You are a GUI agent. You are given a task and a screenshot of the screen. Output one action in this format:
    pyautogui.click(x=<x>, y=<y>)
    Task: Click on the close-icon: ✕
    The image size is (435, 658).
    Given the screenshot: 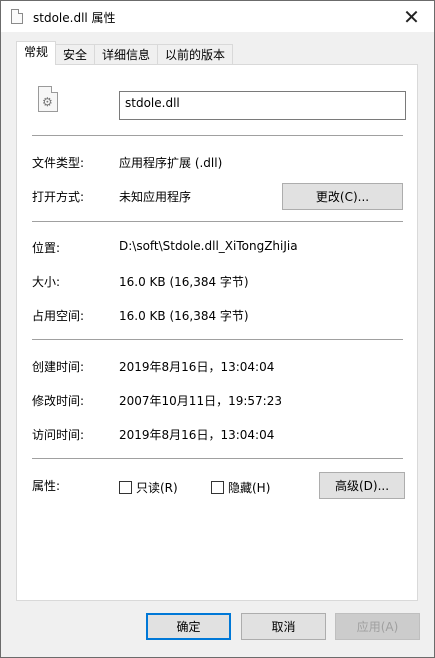 What is the action you would take?
    pyautogui.click(x=411, y=16)
    